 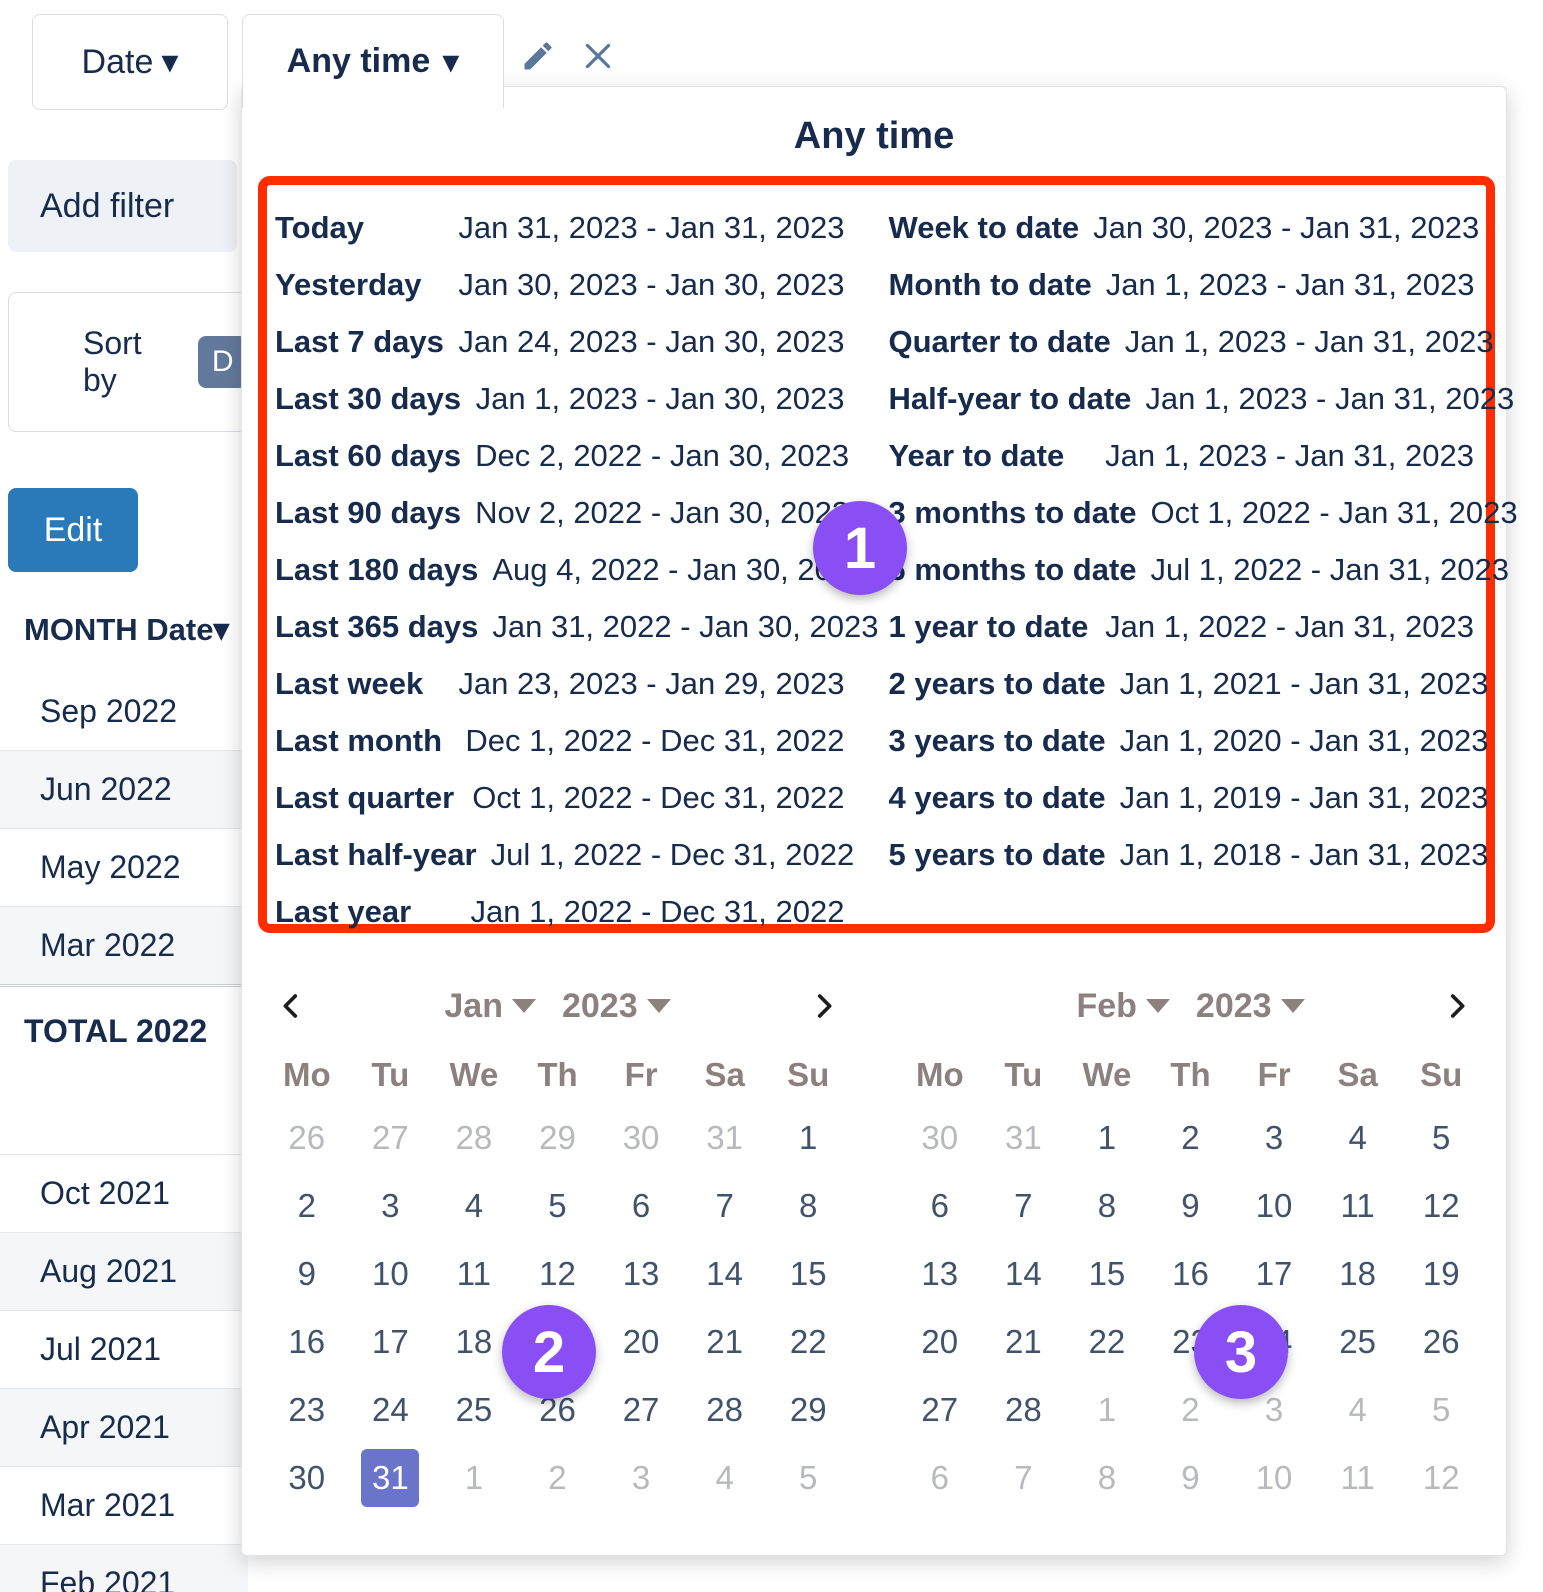 I want to click on list-item: Apr 2021, so click(x=124, y=1427).